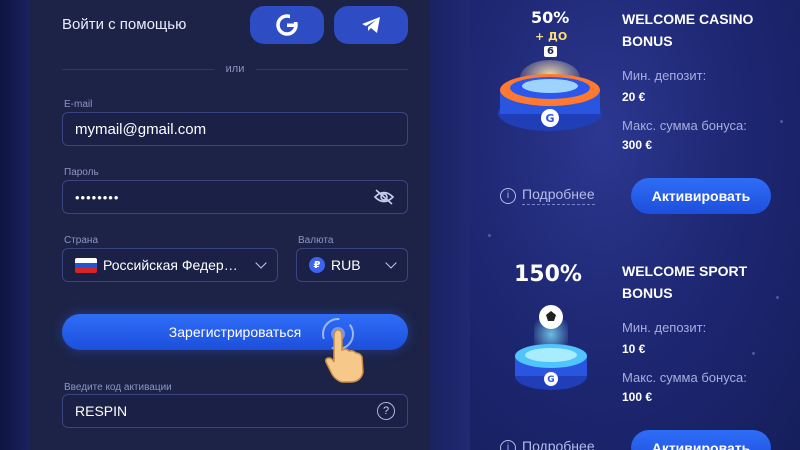  What do you see at coordinates (97, 197) in the screenshot?
I see `password-value: ••••••••` at bounding box center [97, 197].